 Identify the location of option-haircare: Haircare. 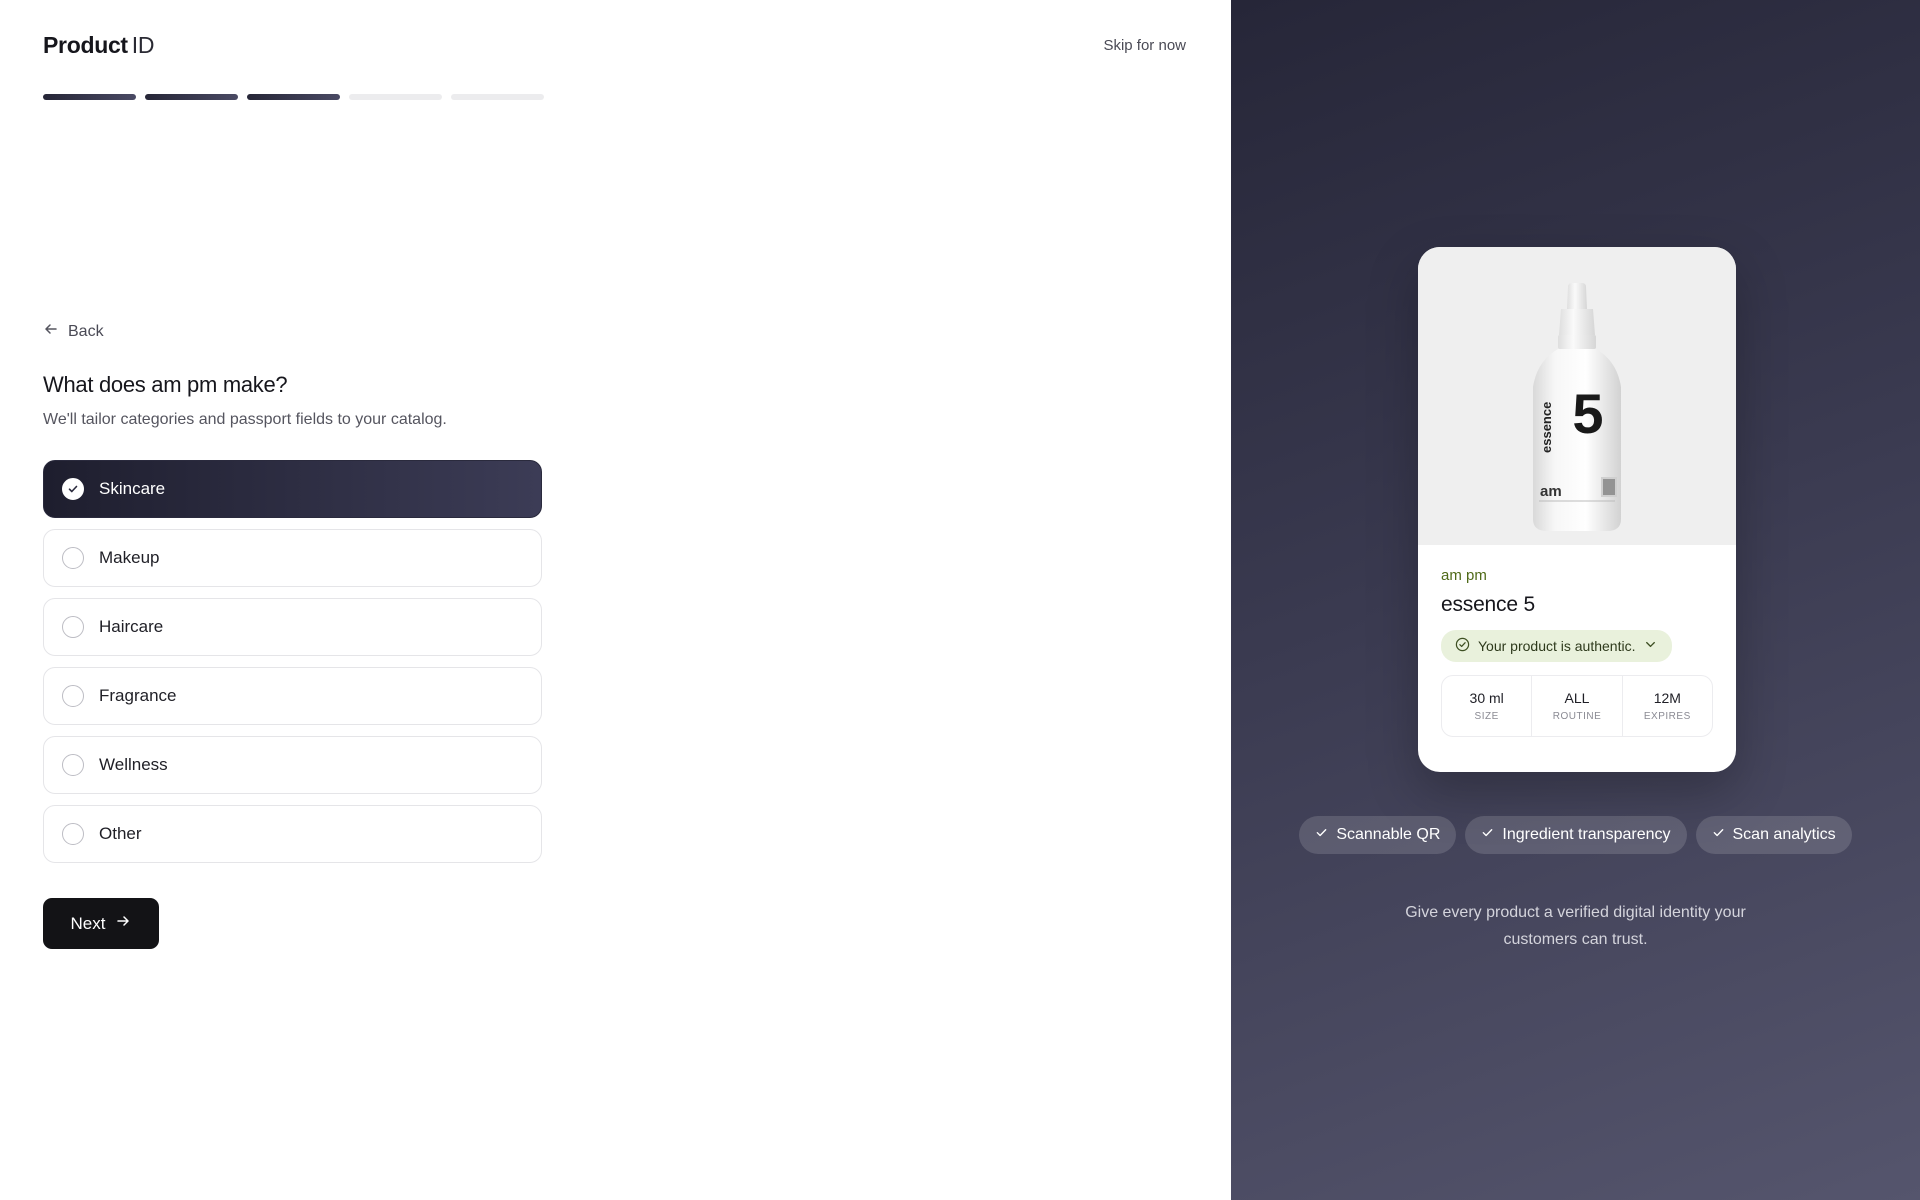
(292, 627).